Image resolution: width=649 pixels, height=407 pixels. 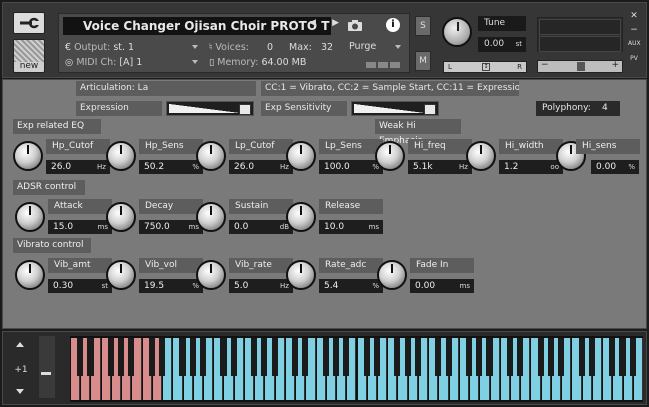 I want to click on purge-button: Purge, so click(x=362, y=46).